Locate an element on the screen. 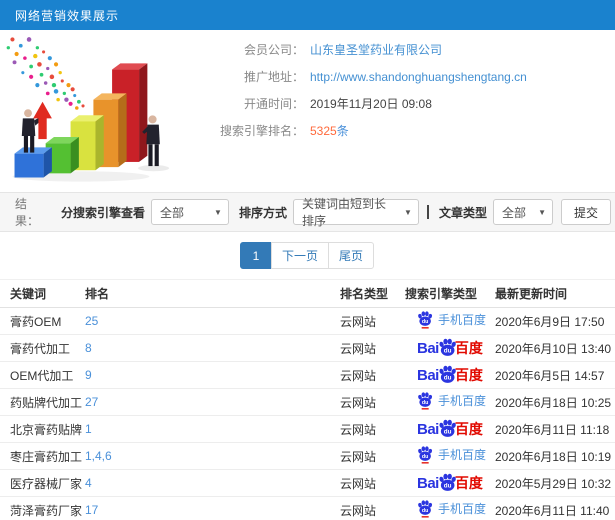 The image size is (615, 520). rank-link: 25 is located at coordinates (91, 321).